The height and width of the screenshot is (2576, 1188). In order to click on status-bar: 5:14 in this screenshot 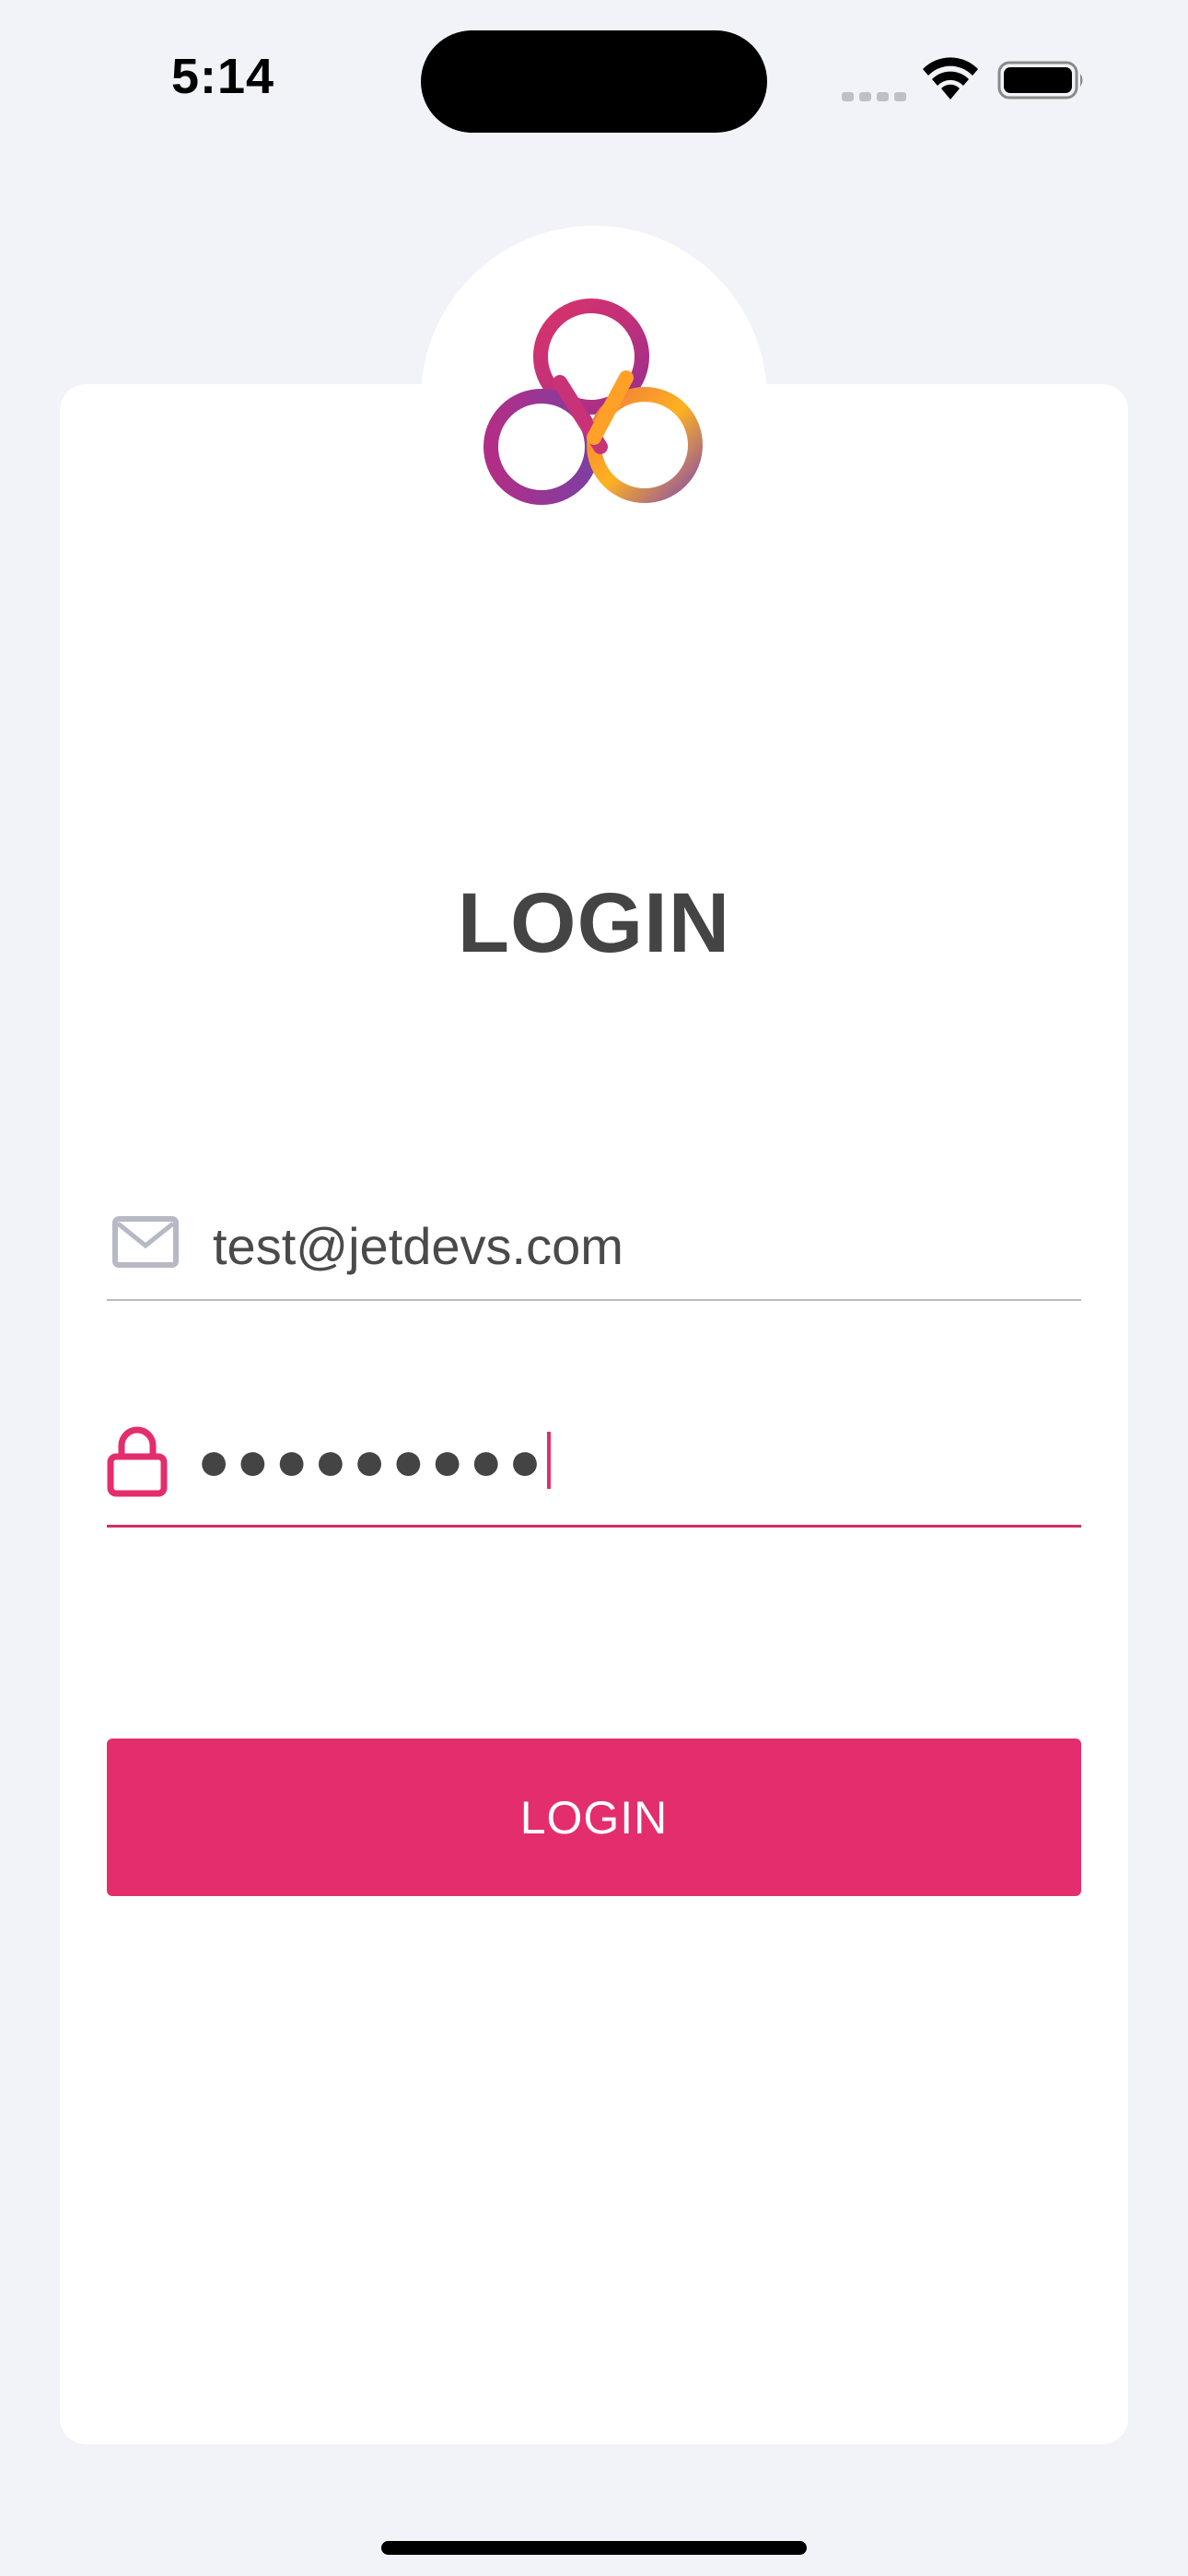, I will do `click(594, 78)`.